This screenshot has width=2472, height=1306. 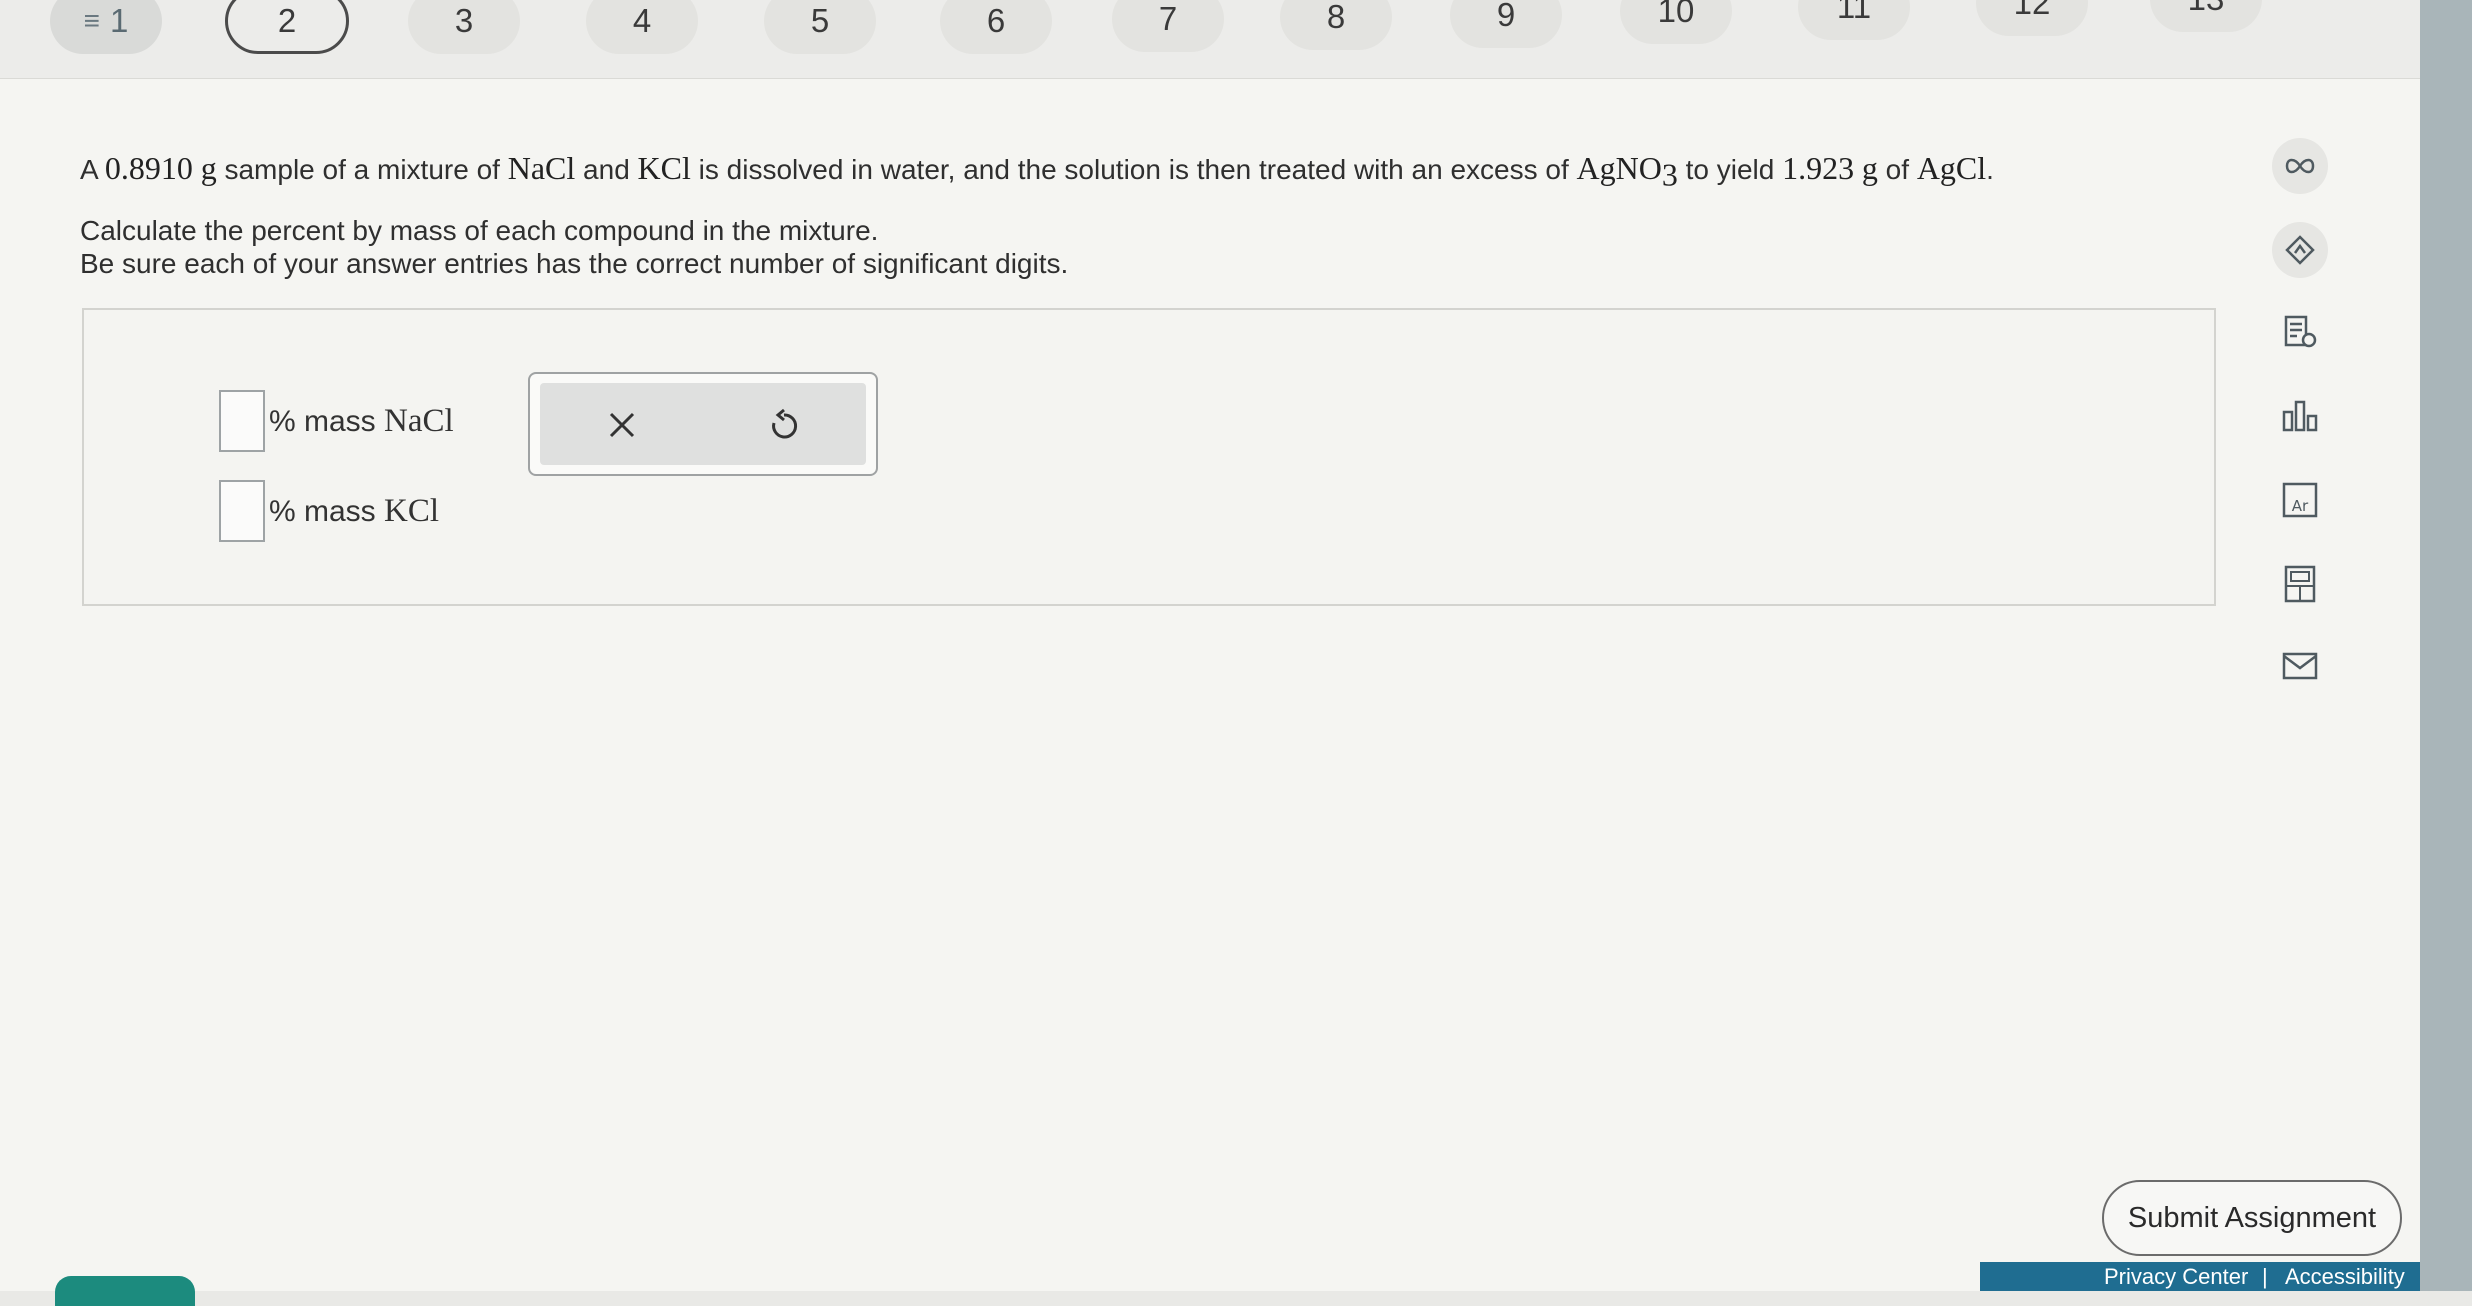 I want to click on question-4-button: 4, so click(x=642, y=27).